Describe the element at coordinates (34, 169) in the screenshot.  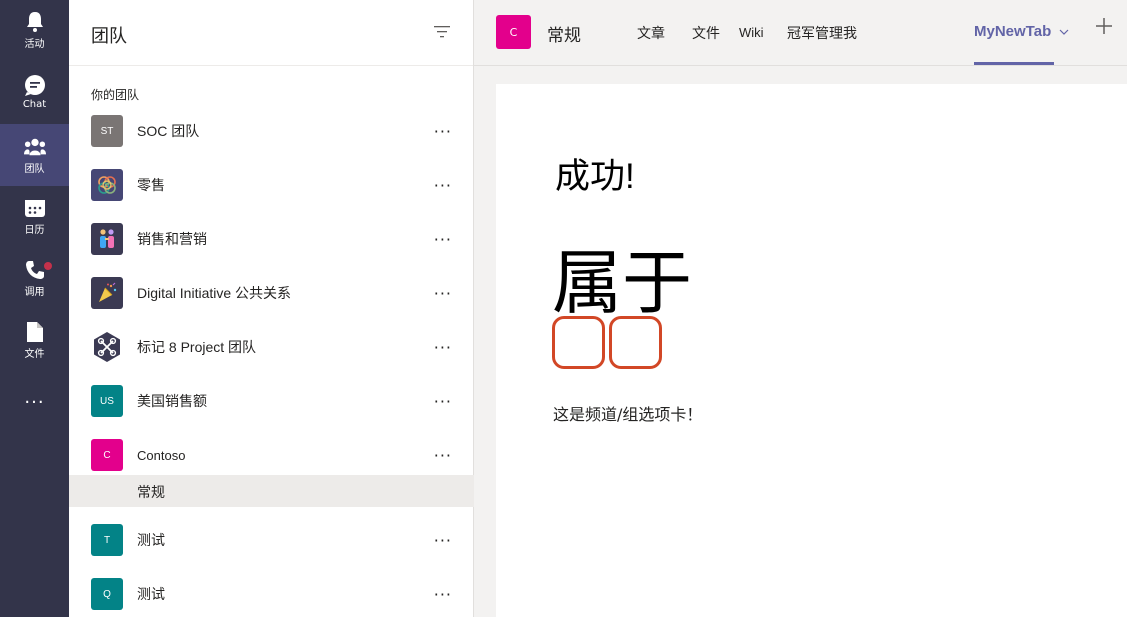
I see `rail-label: 团队` at that location.